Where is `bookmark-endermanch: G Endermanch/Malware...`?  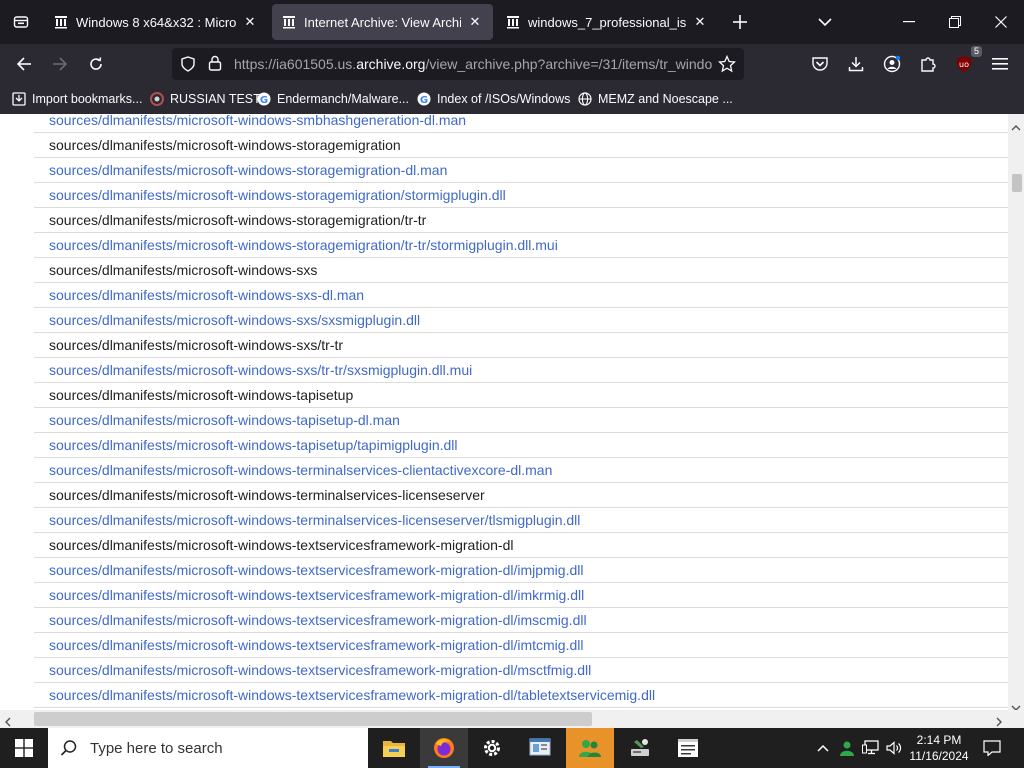
bookmark-endermanch: G Endermanch/Malware... is located at coordinates (333, 99).